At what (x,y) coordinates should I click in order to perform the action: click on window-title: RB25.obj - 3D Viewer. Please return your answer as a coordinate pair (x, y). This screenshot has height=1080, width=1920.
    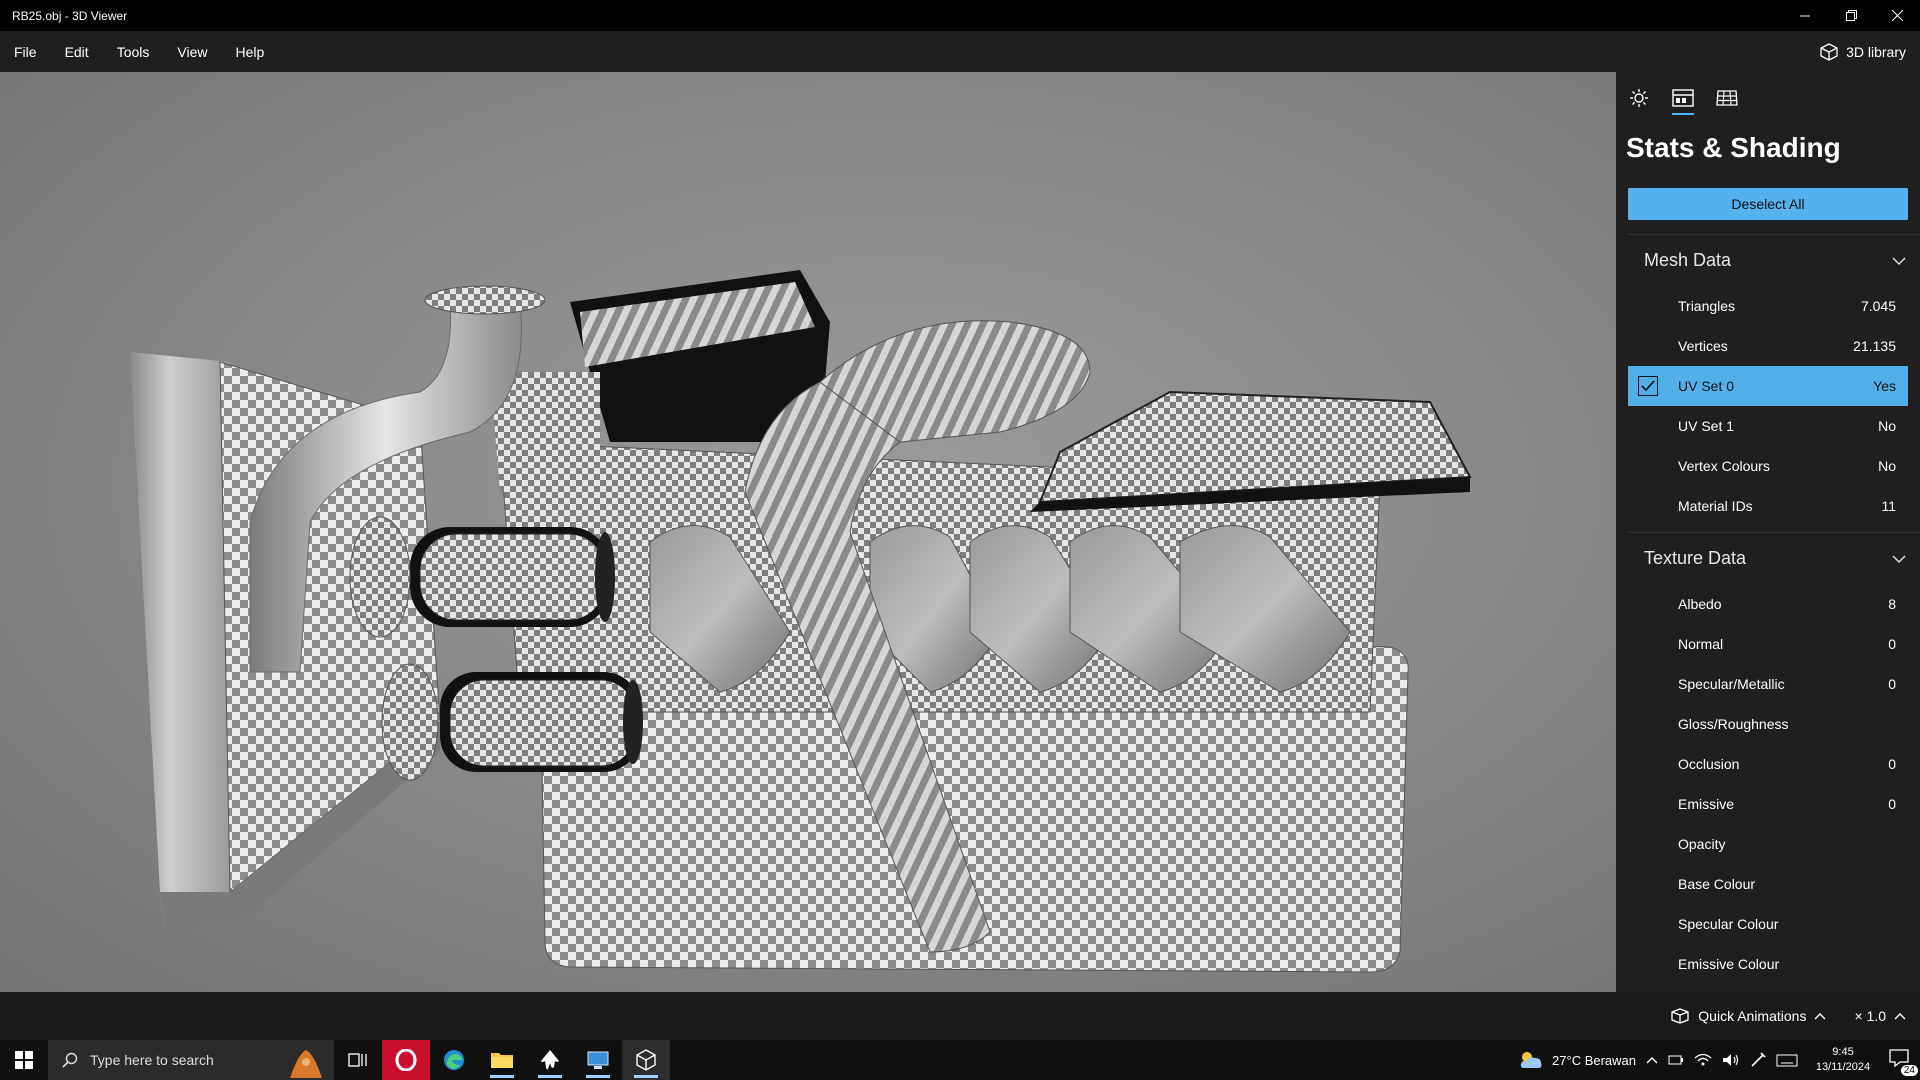
    Looking at the image, I should click on (70, 15).